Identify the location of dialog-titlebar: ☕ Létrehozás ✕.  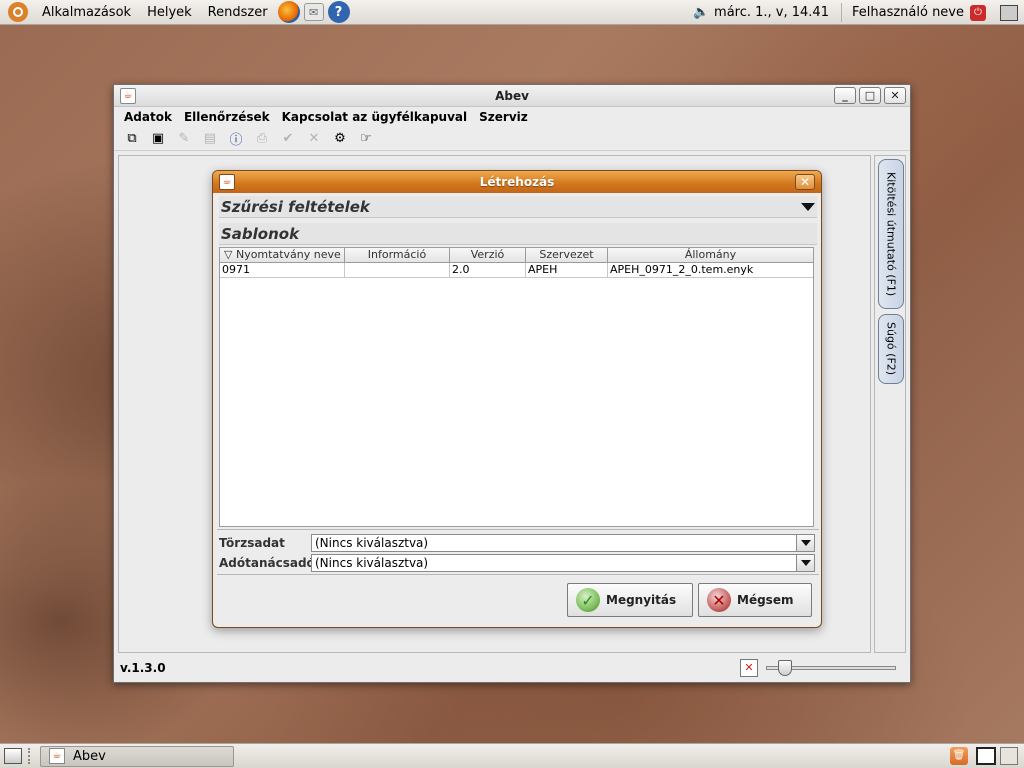
(517, 182).